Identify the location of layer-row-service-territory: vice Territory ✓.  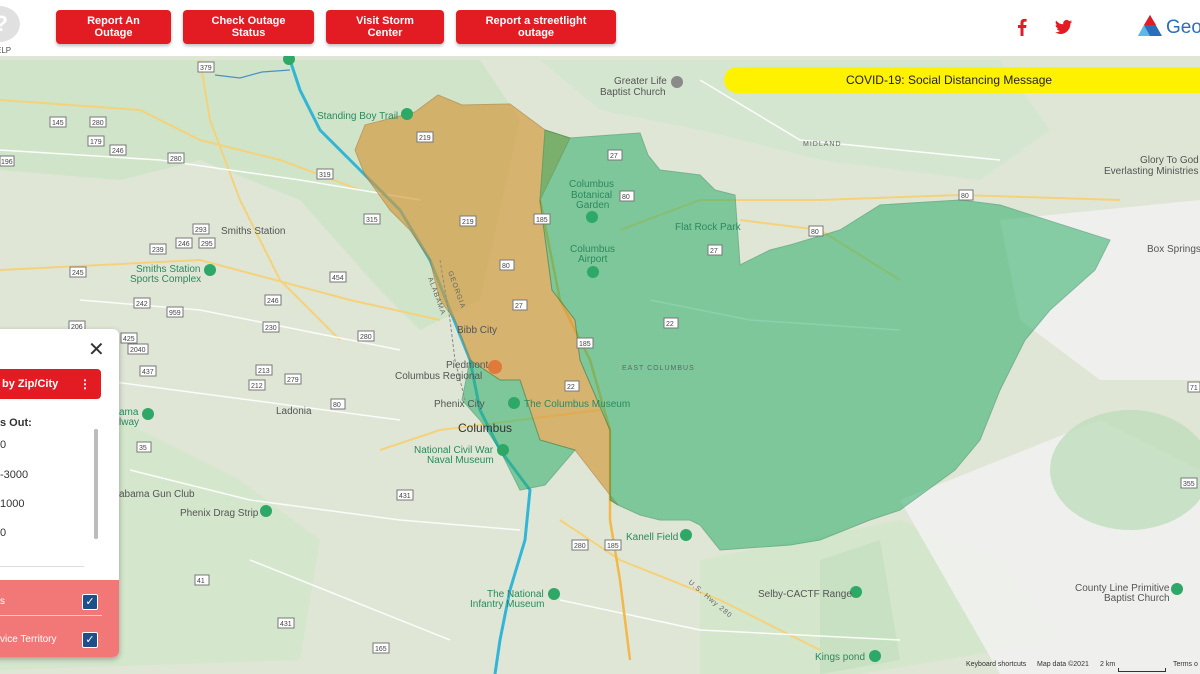
(59, 641).